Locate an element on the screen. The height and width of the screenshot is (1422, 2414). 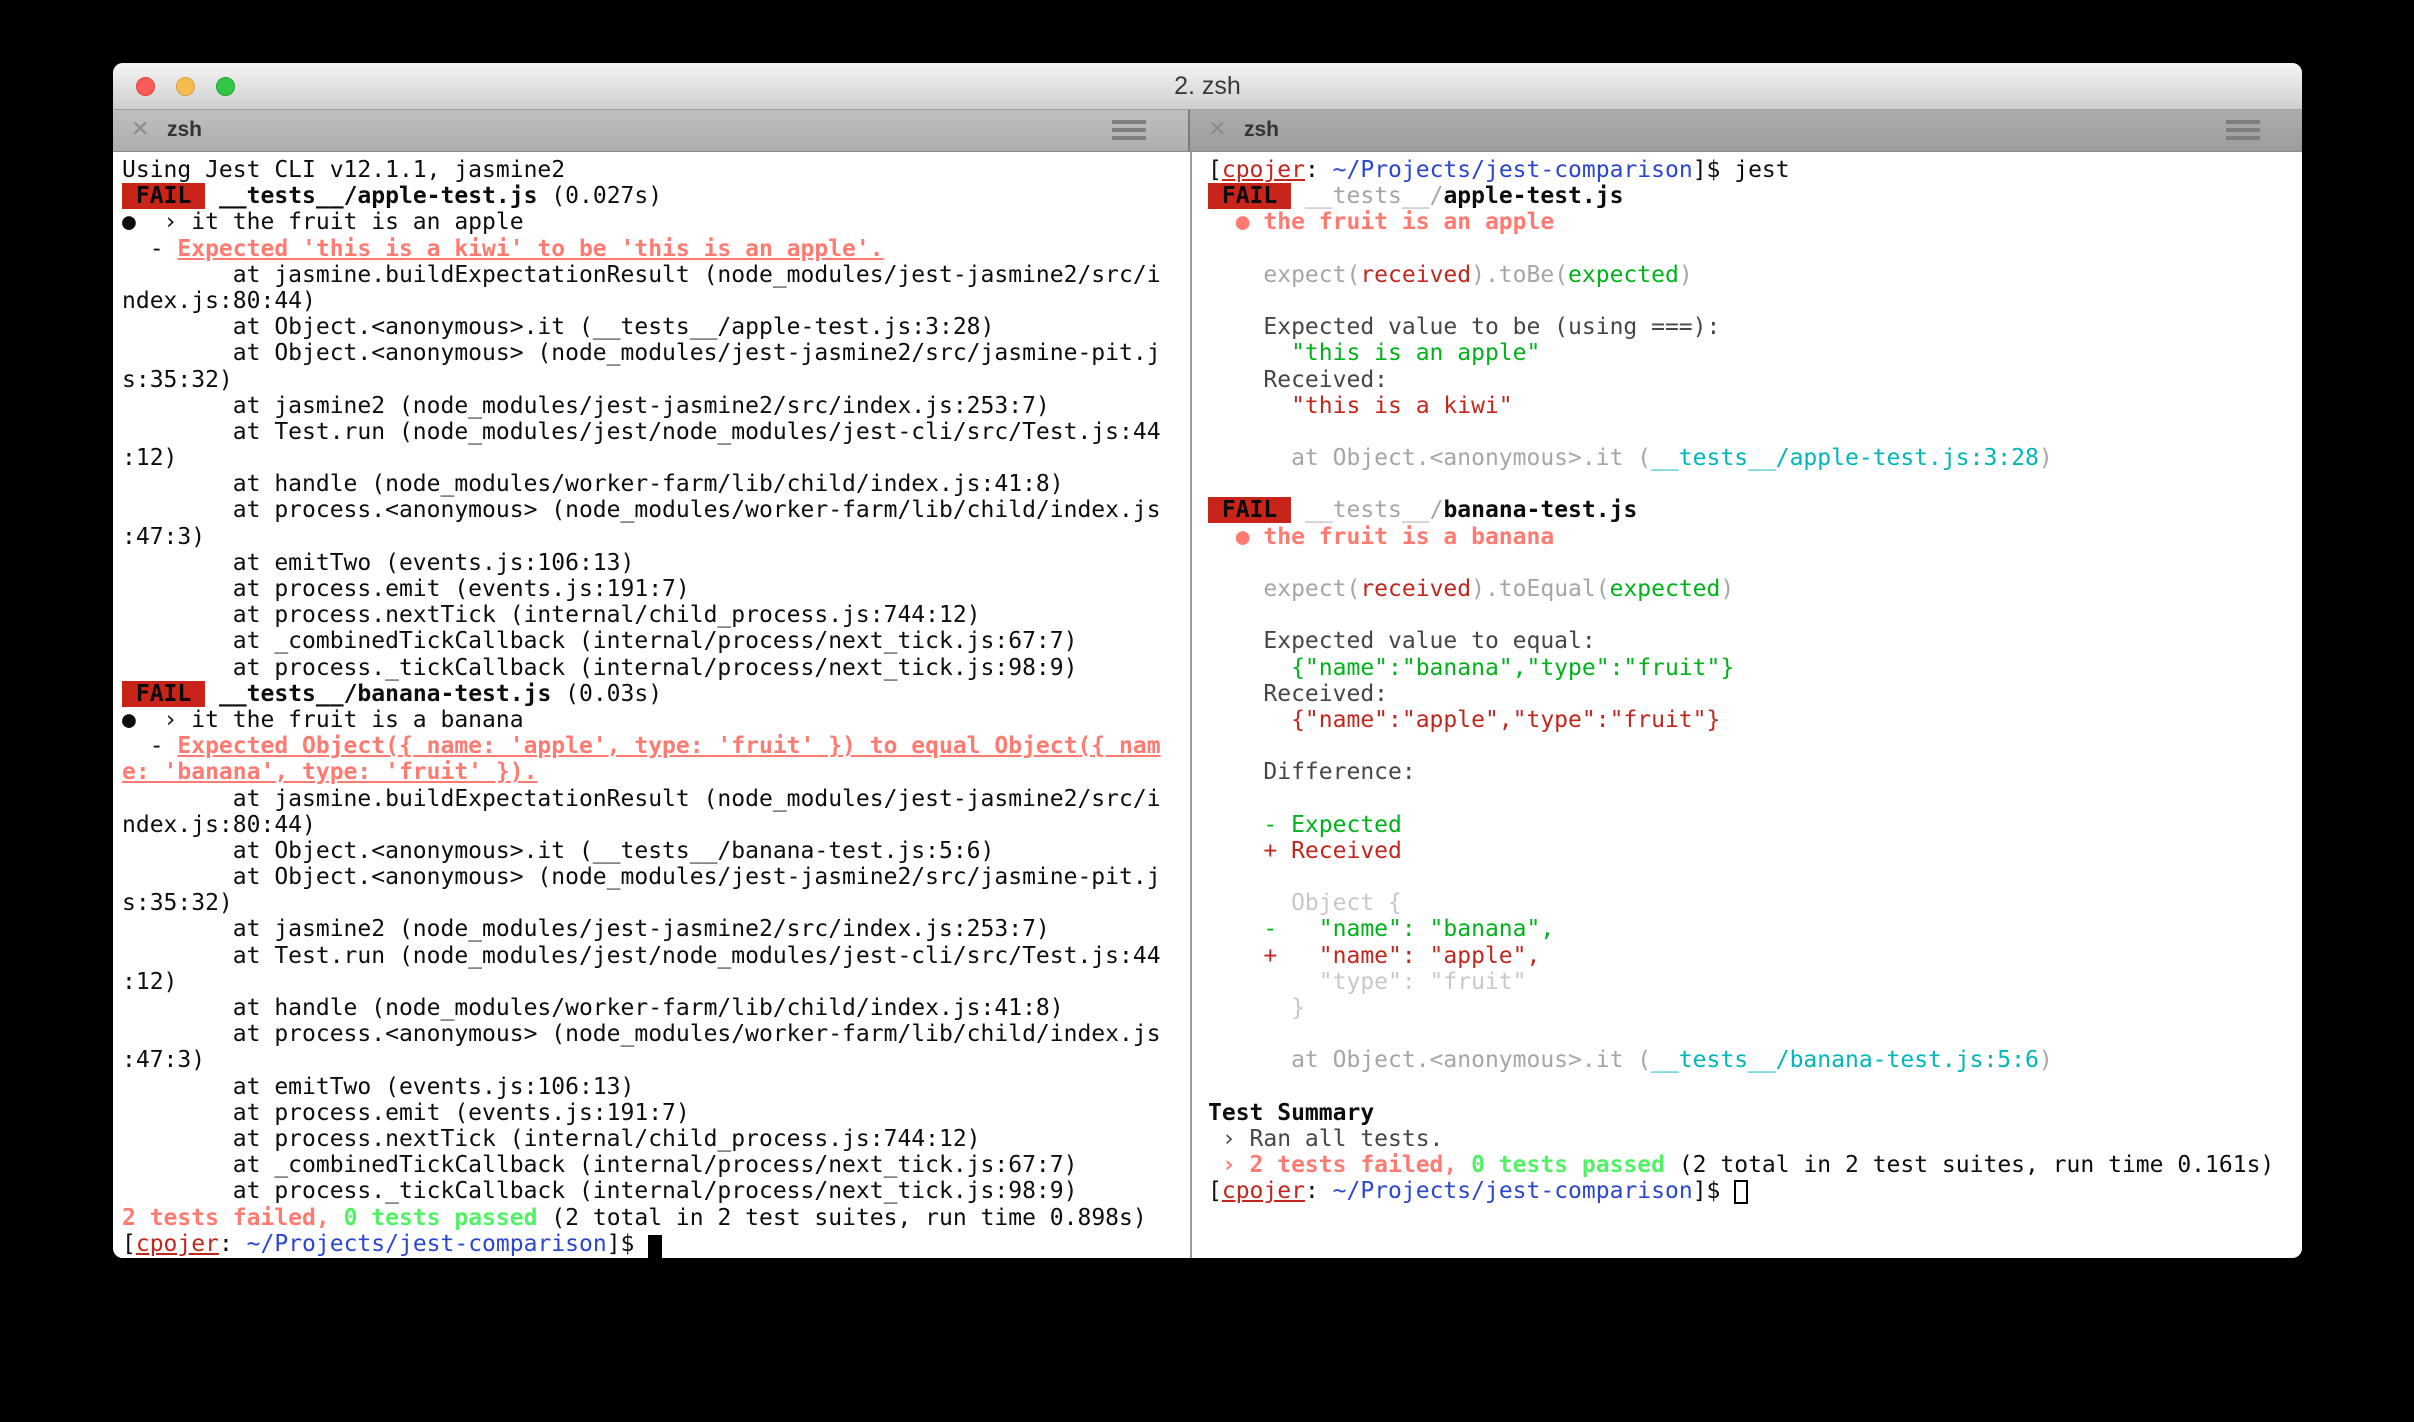
terminal-line: {"name":"apple","type":"fruit"} is located at coordinates (1755, 720).